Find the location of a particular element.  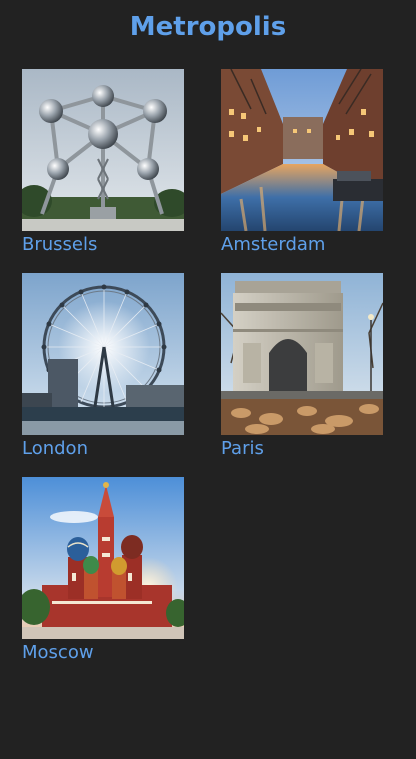

city-tile-amsterdam: Amsterdam is located at coordinates (302, 163).